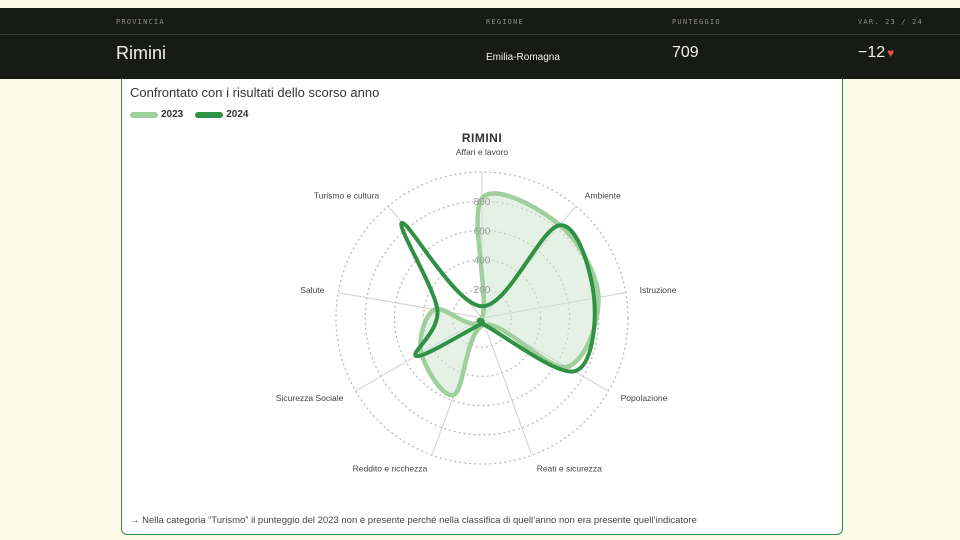  Describe the element at coordinates (872, 52) in the screenshot. I see `variation-number: −12` at that location.